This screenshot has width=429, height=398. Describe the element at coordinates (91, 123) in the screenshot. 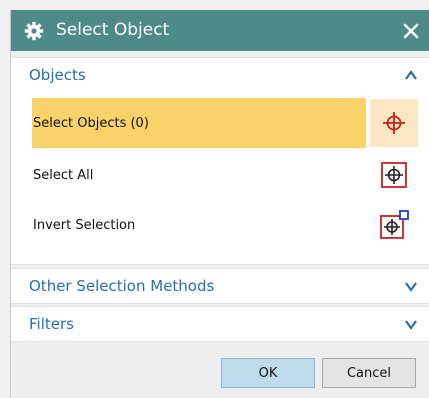

I see `select-objects-label: Select Objects (0)` at that location.